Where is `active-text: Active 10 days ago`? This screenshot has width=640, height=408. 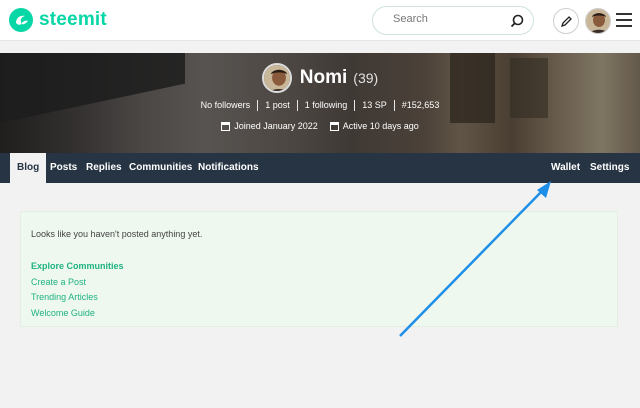
active-text: Active 10 days ago is located at coordinates (380, 126).